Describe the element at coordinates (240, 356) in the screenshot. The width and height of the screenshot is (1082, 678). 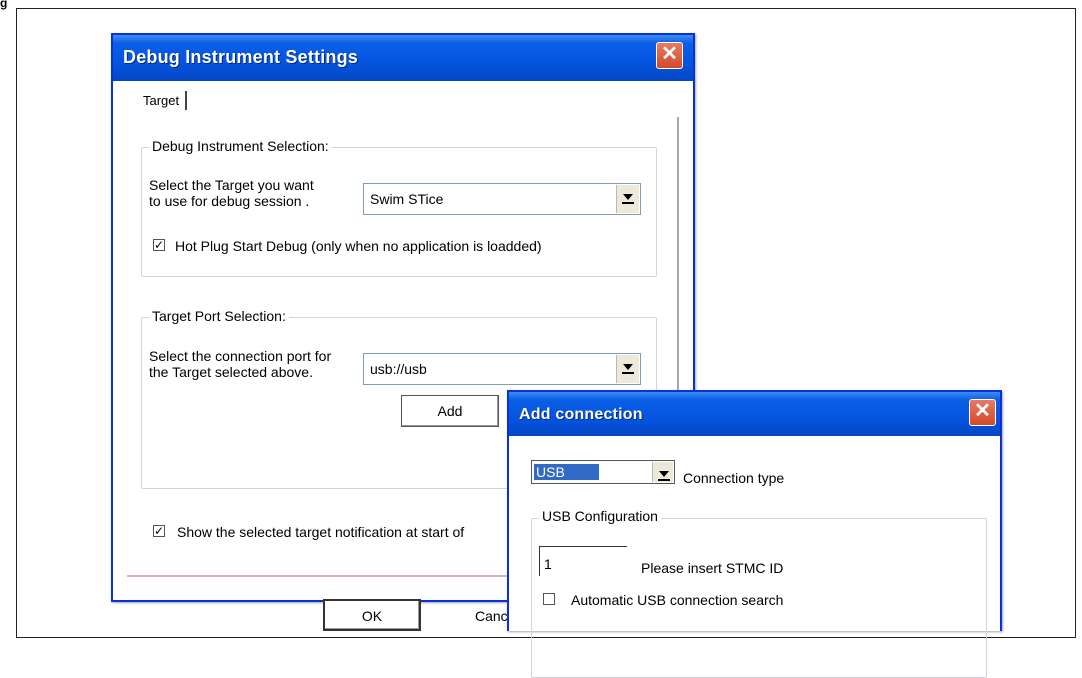
I see `port-prompt-line1: Select the connection port for` at that location.